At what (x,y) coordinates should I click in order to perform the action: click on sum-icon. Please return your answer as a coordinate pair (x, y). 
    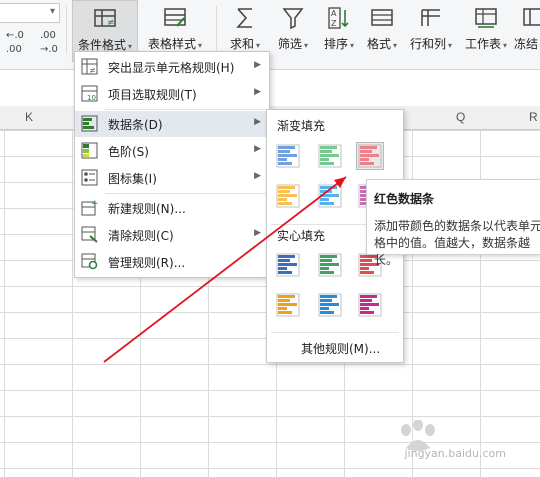
    Looking at the image, I should click on (244, 18).